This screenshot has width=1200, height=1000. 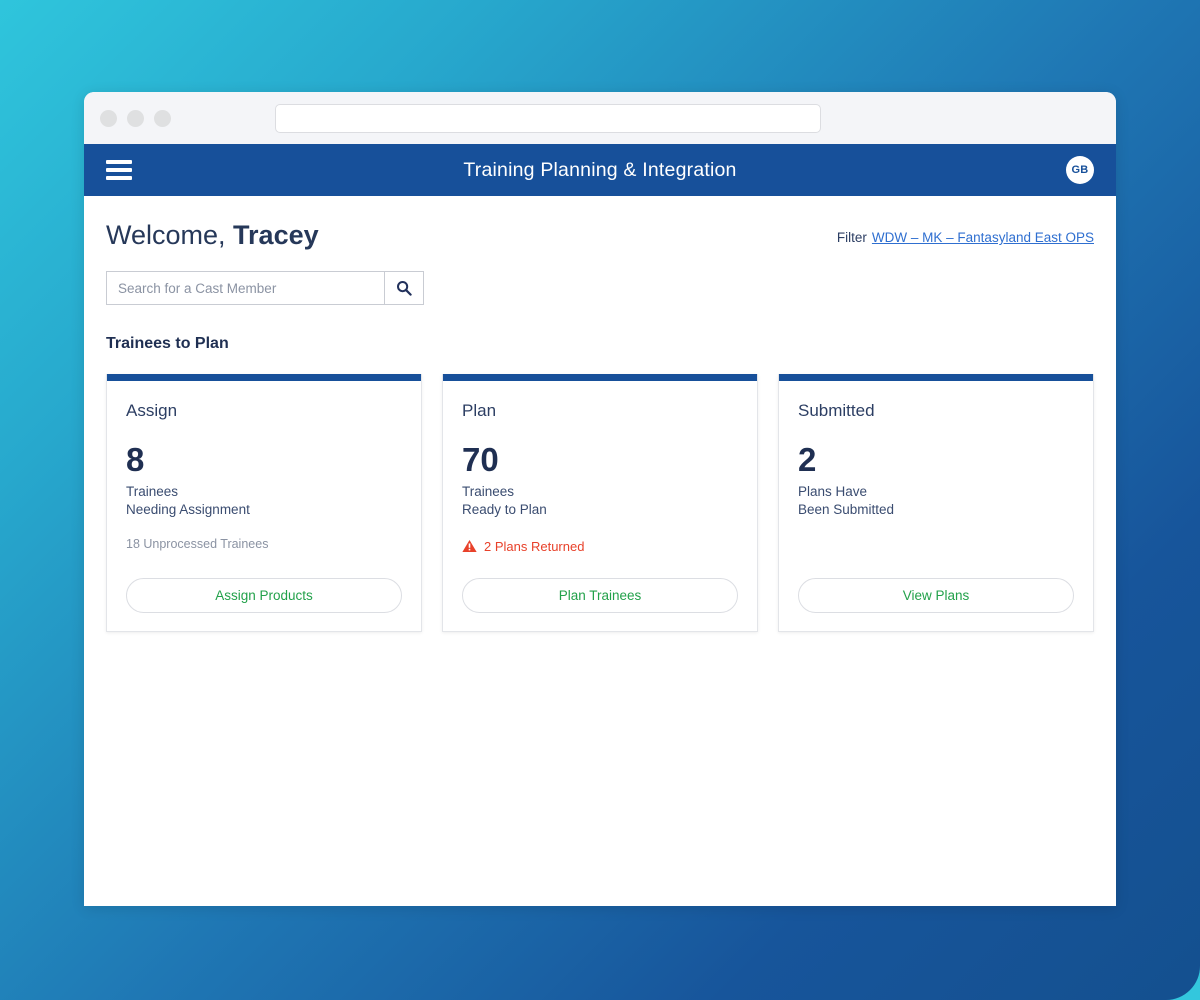 I want to click on card-caption-line-2: Been Submitted, so click(x=846, y=510).